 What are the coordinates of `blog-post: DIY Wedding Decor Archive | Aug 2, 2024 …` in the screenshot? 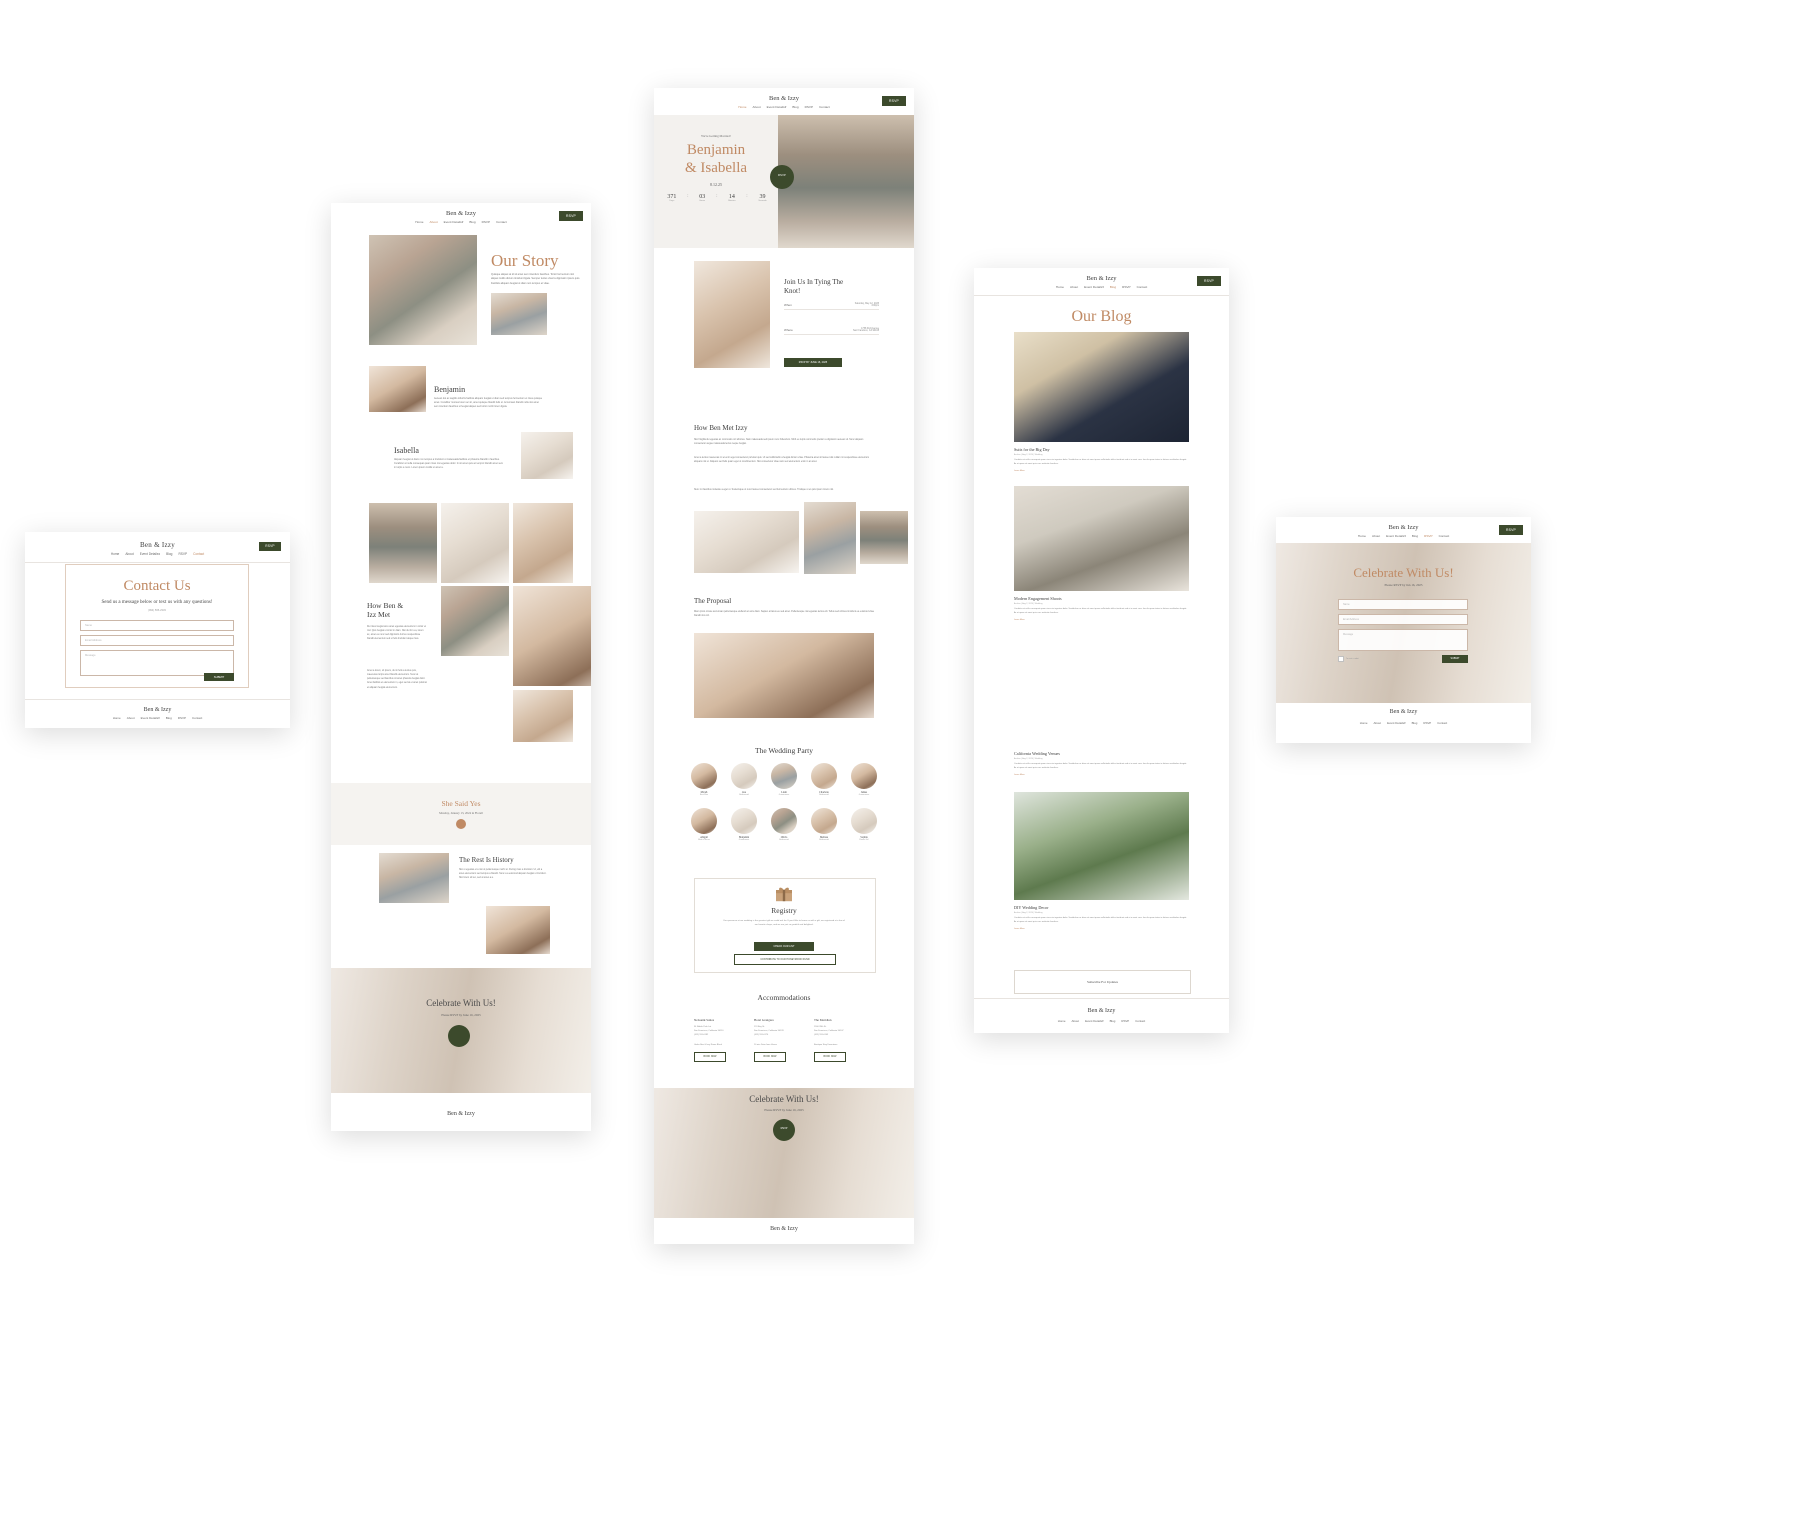 It's located at (1101, 861).